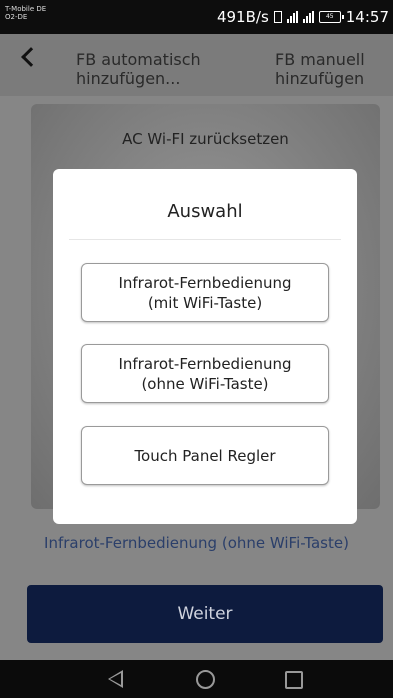 This screenshot has width=393, height=698. I want to click on circle-home-icon, so click(205, 679).